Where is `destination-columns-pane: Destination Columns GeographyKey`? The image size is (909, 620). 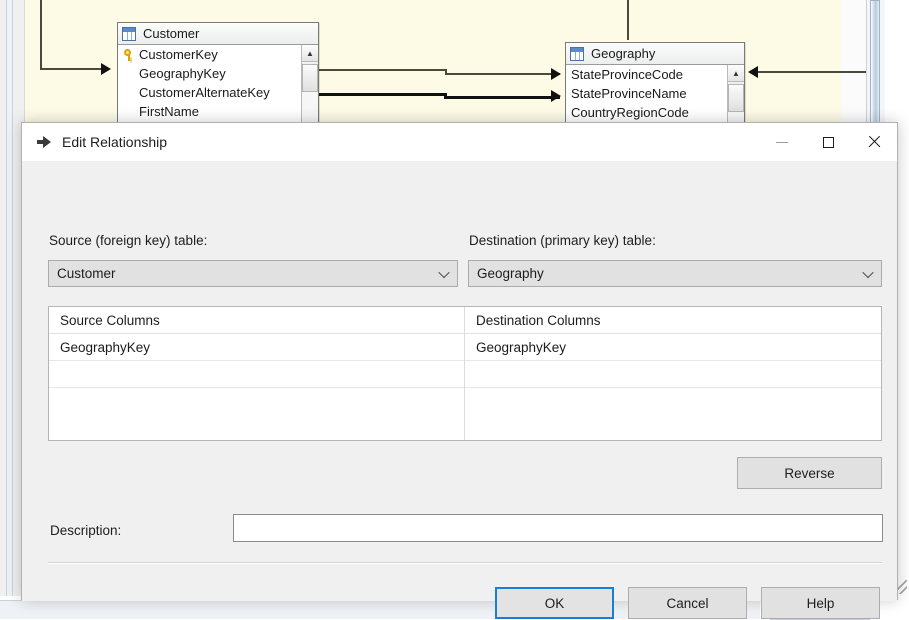
destination-columns-pane: Destination Columns GeographyKey is located at coordinates (673, 373).